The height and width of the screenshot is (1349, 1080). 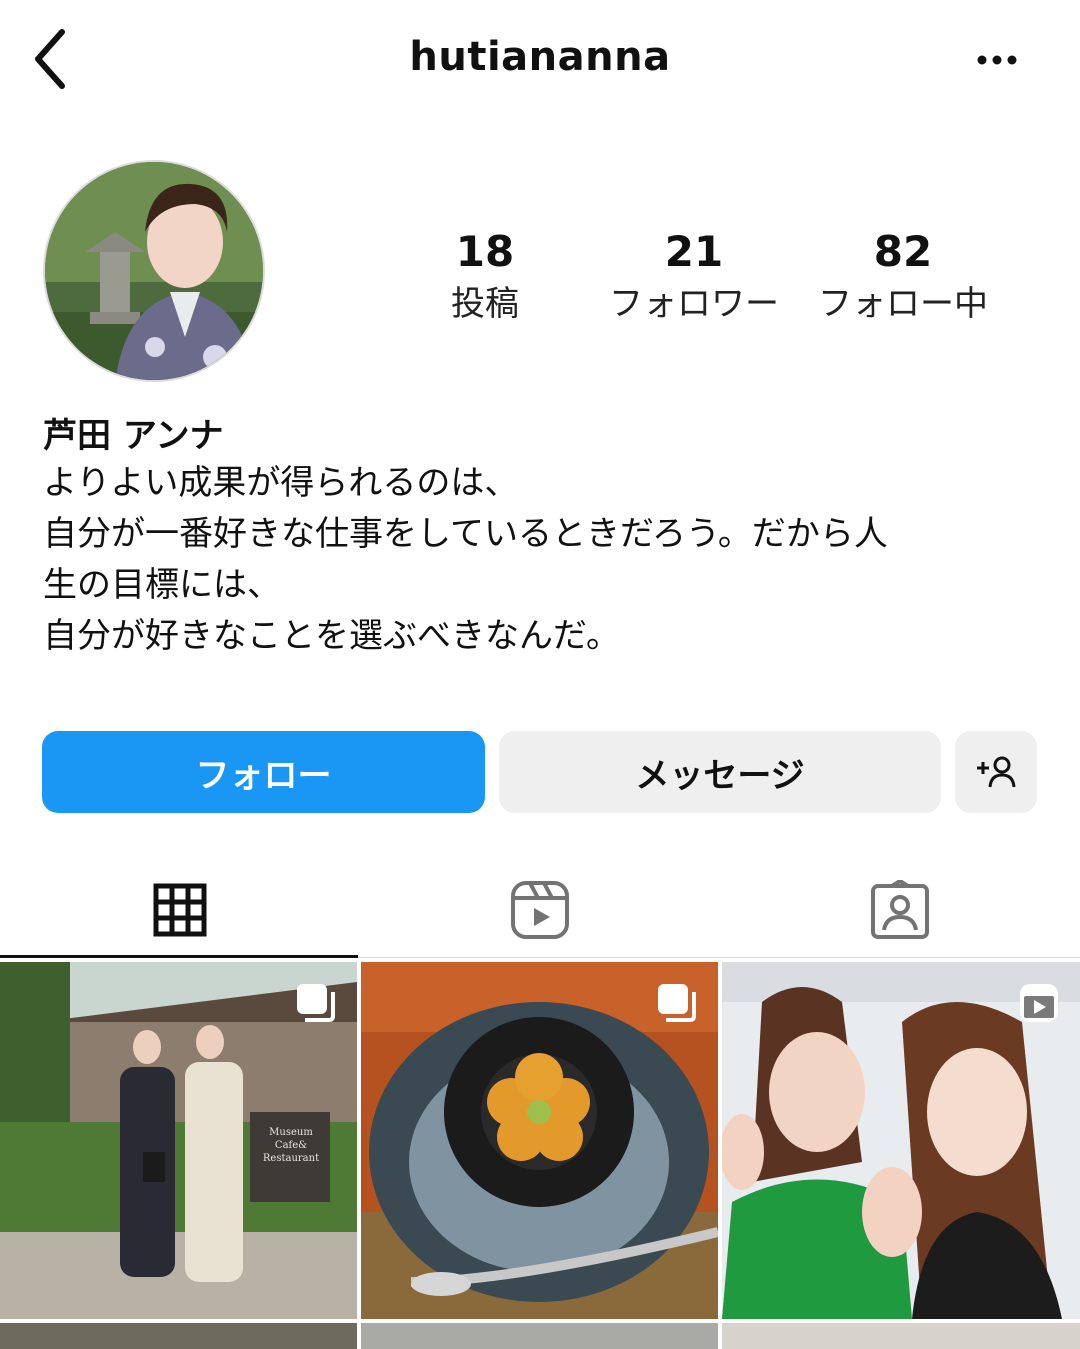 What do you see at coordinates (694, 251) in the screenshot?
I see `followers-count: 21` at bounding box center [694, 251].